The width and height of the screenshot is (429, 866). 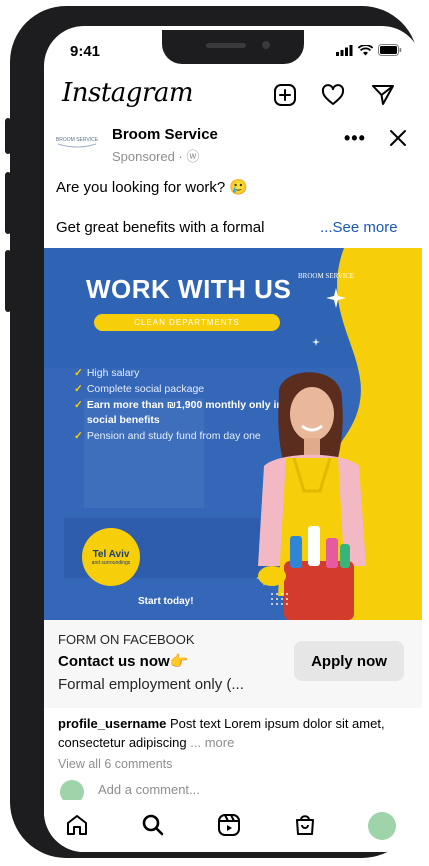 I want to click on reels-icon, so click(x=229, y=825).